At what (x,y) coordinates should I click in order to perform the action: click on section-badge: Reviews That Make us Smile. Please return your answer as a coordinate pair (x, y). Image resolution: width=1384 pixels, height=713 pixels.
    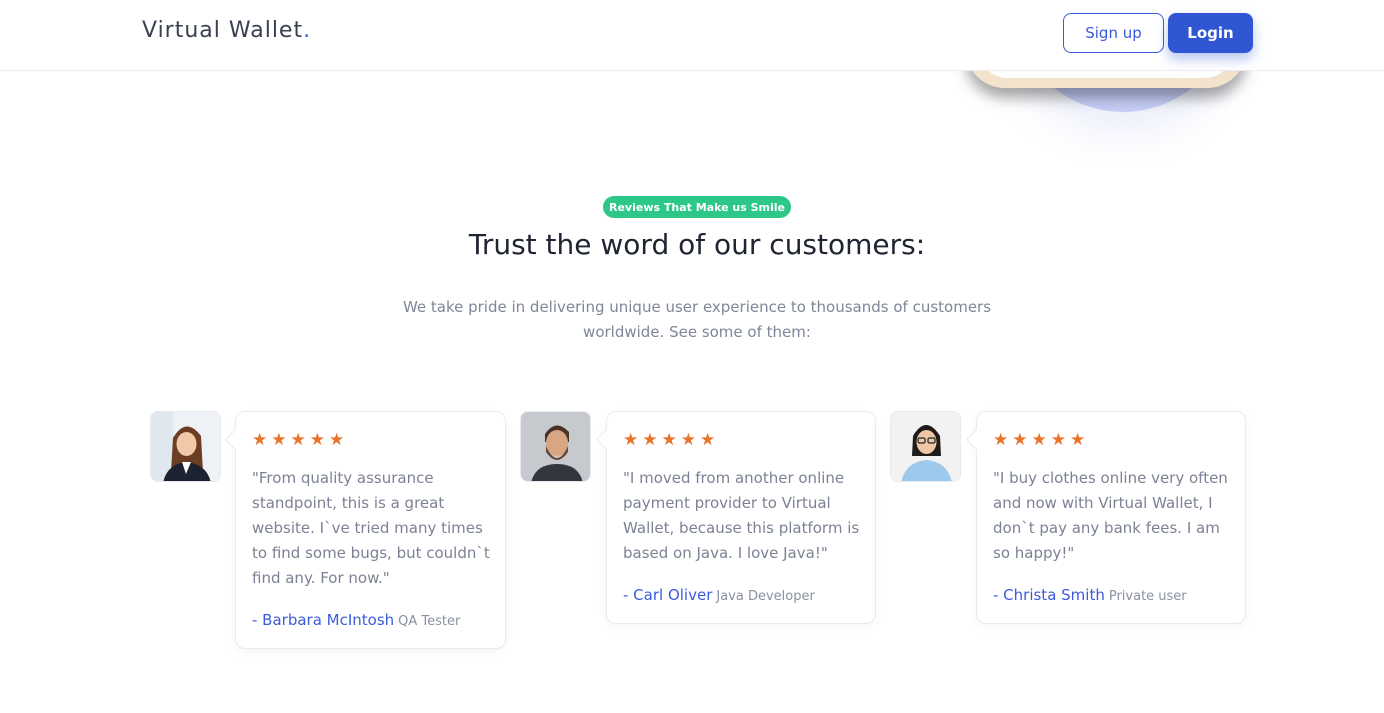
    Looking at the image, I should click on (697, 207).